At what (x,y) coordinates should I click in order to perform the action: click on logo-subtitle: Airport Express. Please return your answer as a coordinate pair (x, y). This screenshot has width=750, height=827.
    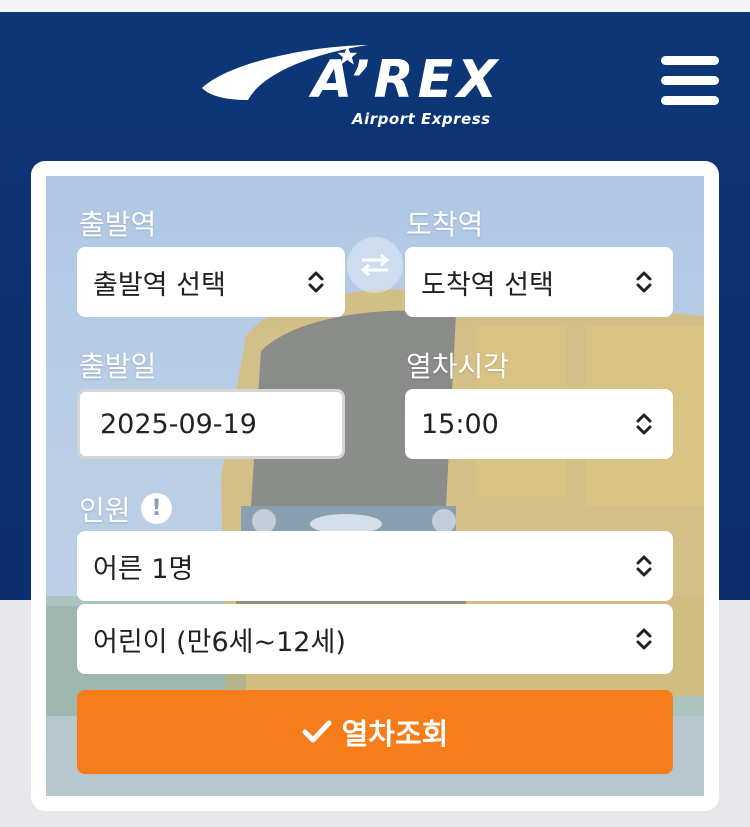
    Looking at the image, I should click on (421, 119).